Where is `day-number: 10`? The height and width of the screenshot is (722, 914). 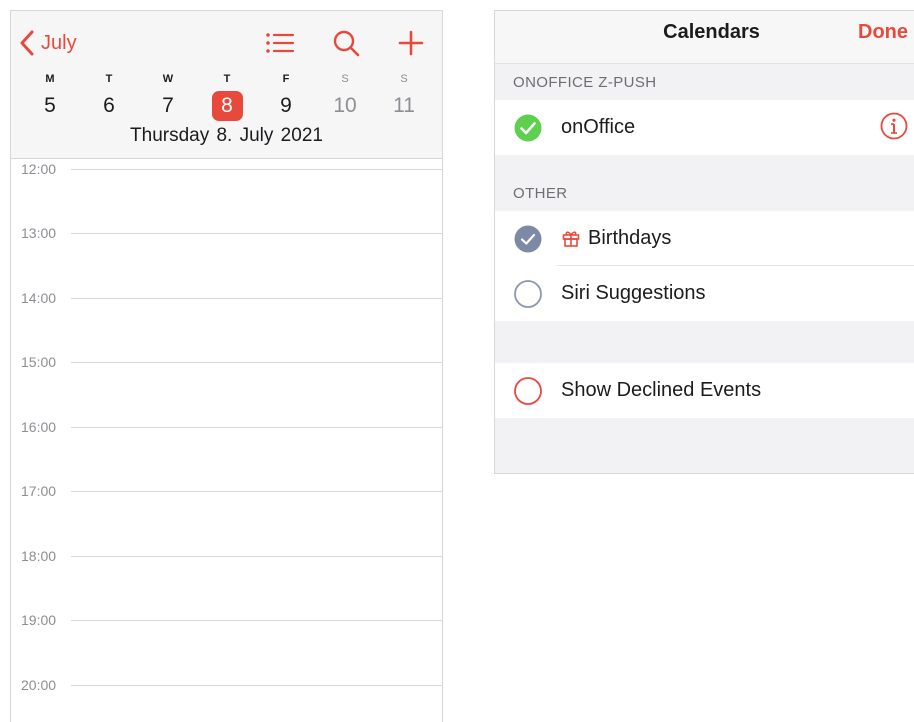 day-number: 10 is located at coordinates (345, 105).